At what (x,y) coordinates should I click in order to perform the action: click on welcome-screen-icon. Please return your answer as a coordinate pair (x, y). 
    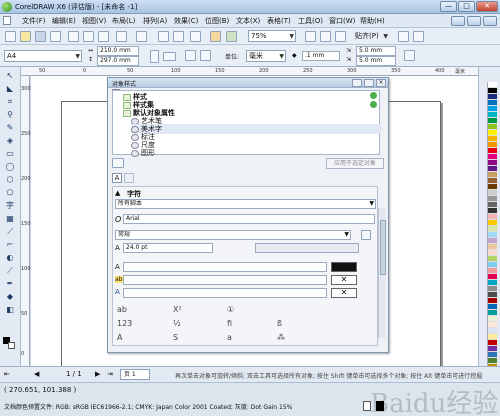
    Looking at the image, I should click on (215, 36).